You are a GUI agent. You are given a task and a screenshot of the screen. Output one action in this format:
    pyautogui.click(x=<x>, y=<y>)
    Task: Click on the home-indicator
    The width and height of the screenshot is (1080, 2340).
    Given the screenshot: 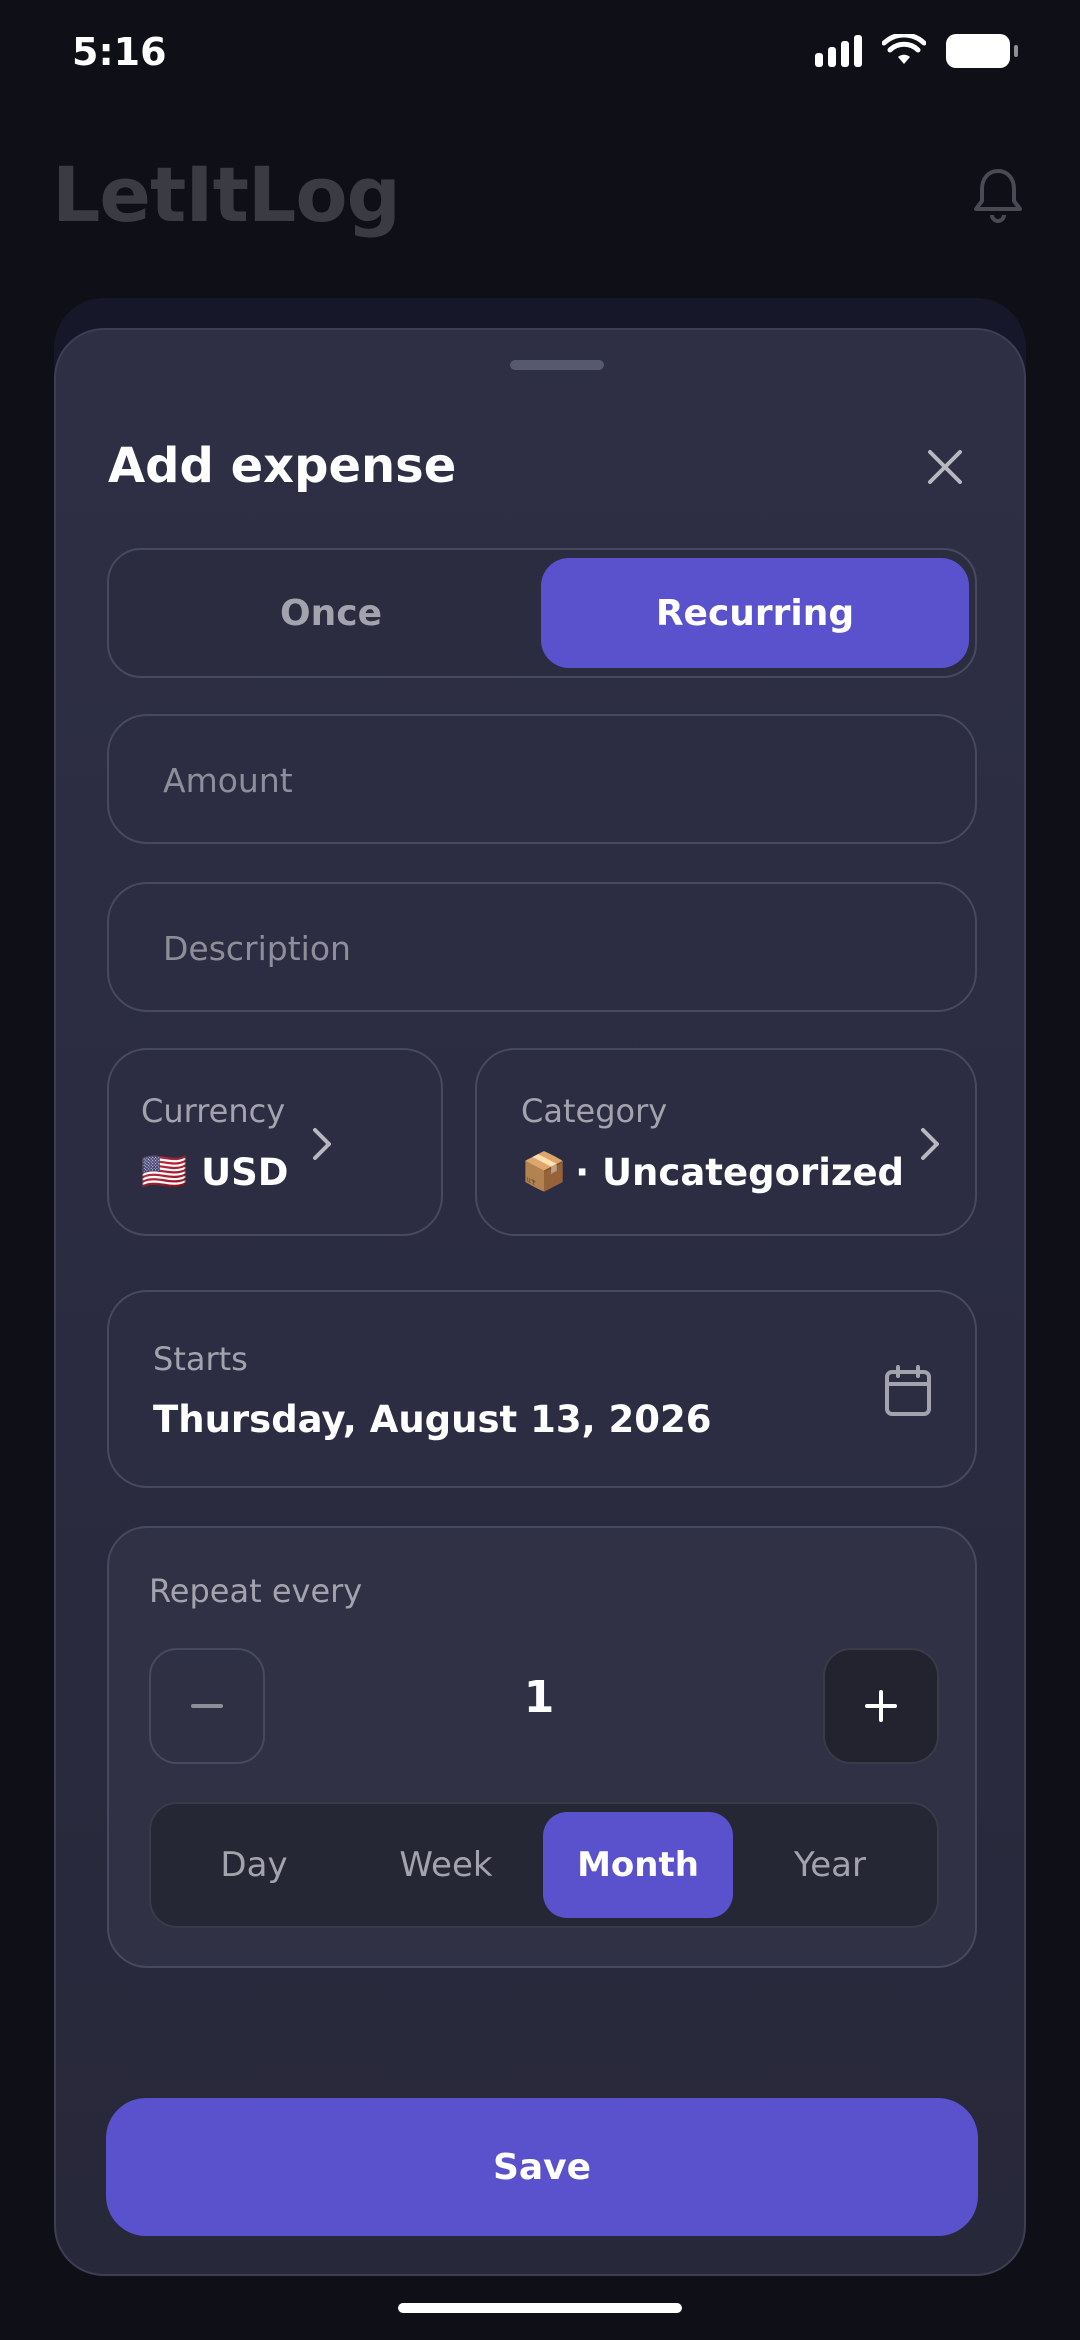 What is the action you would take?
    pyautogui.click(x=540, y=2308)
    